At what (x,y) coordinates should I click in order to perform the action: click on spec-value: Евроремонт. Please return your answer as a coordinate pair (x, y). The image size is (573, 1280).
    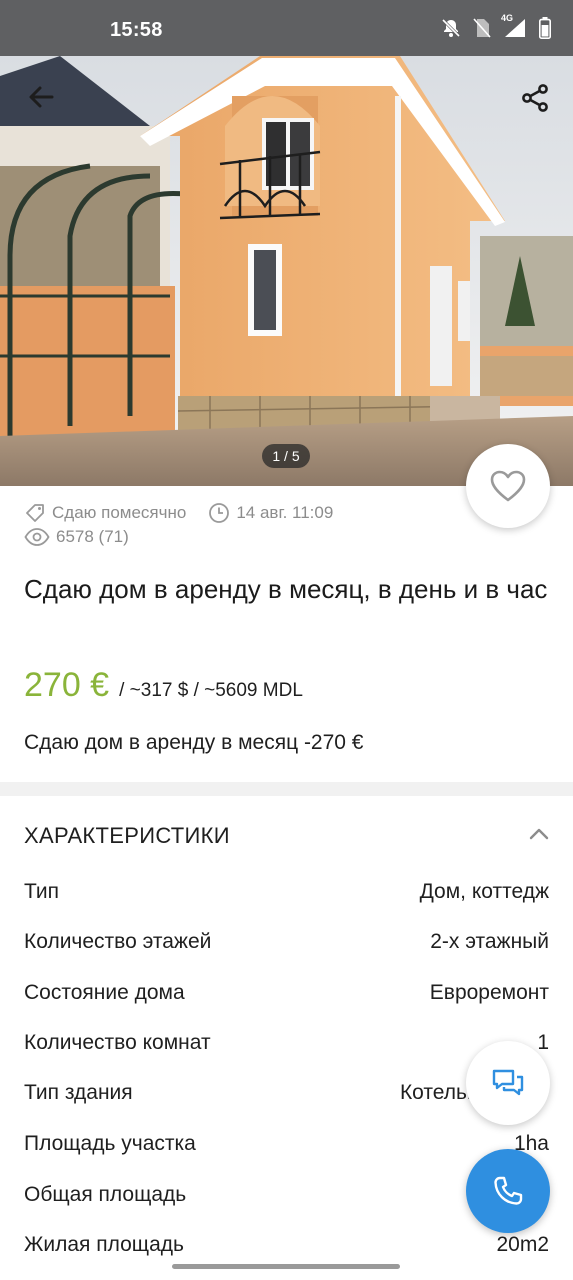
    Looking at the image, I should click on (489, 992).